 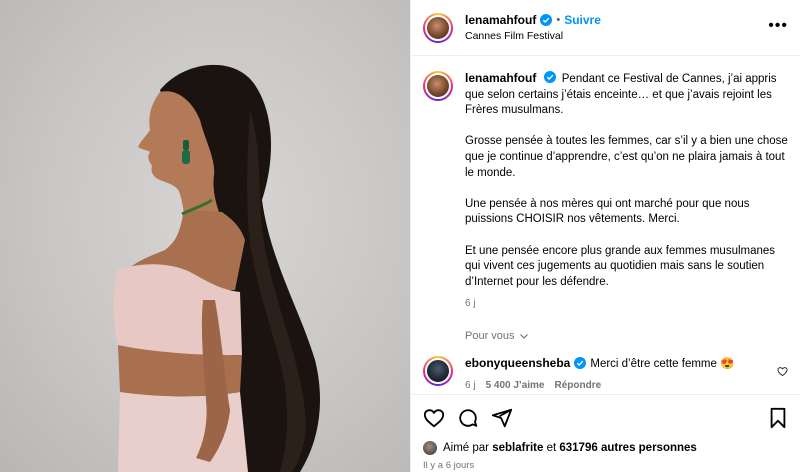 I want to click on comment-time: 6 j, so click(x=470, y=385).